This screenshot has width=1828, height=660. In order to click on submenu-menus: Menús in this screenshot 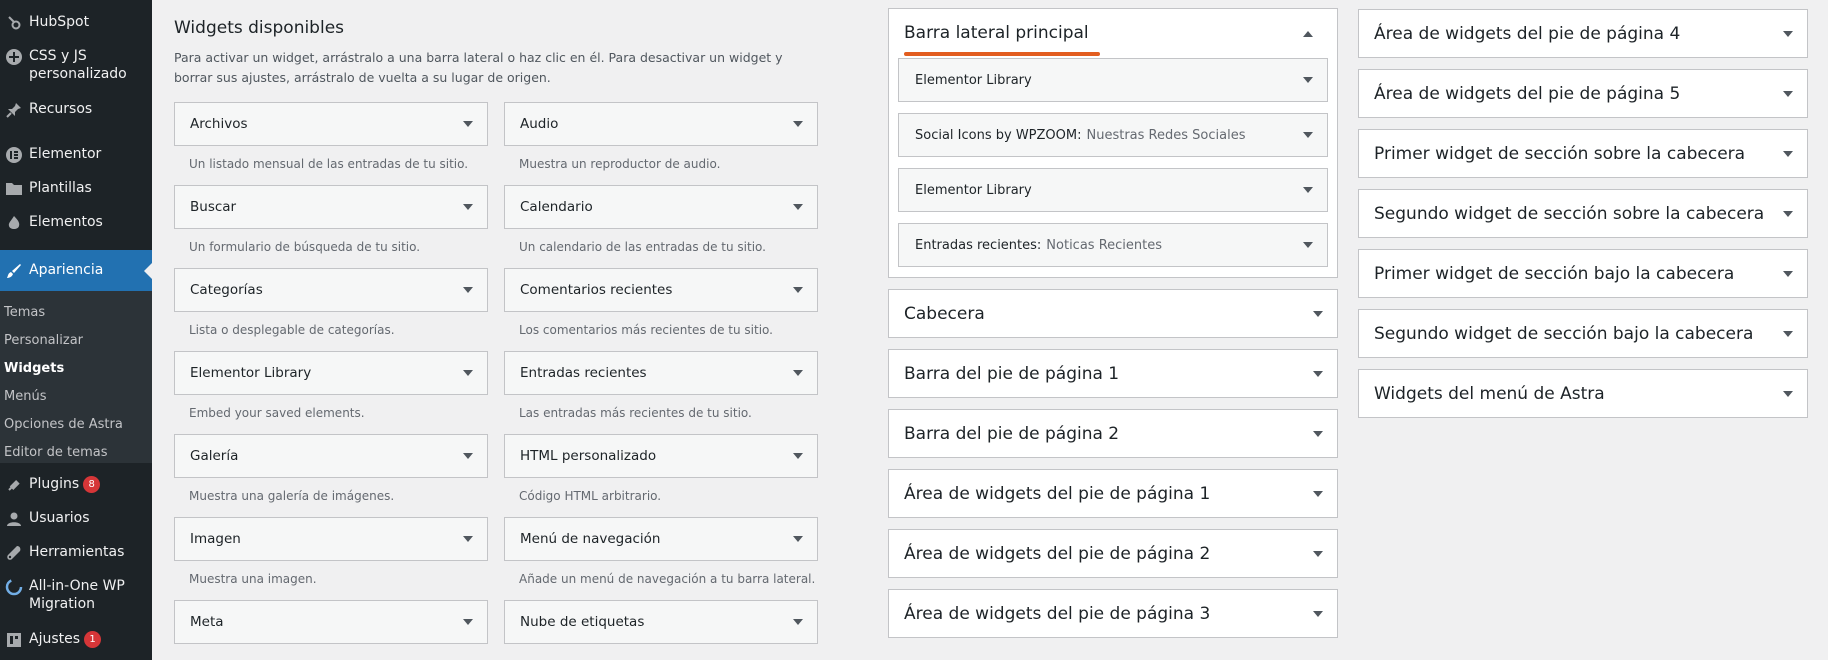, I will do `click(25, 397)`.